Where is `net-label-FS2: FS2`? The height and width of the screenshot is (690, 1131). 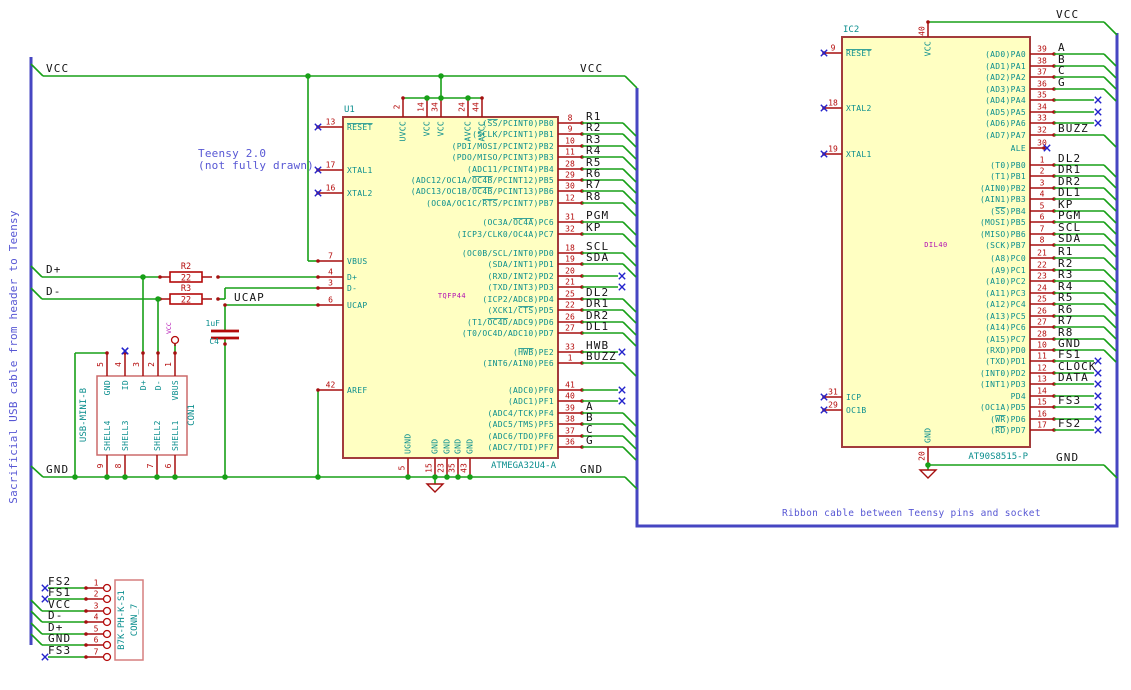 net-label-FS2: FS2 is located at coordinates (1069, 423).